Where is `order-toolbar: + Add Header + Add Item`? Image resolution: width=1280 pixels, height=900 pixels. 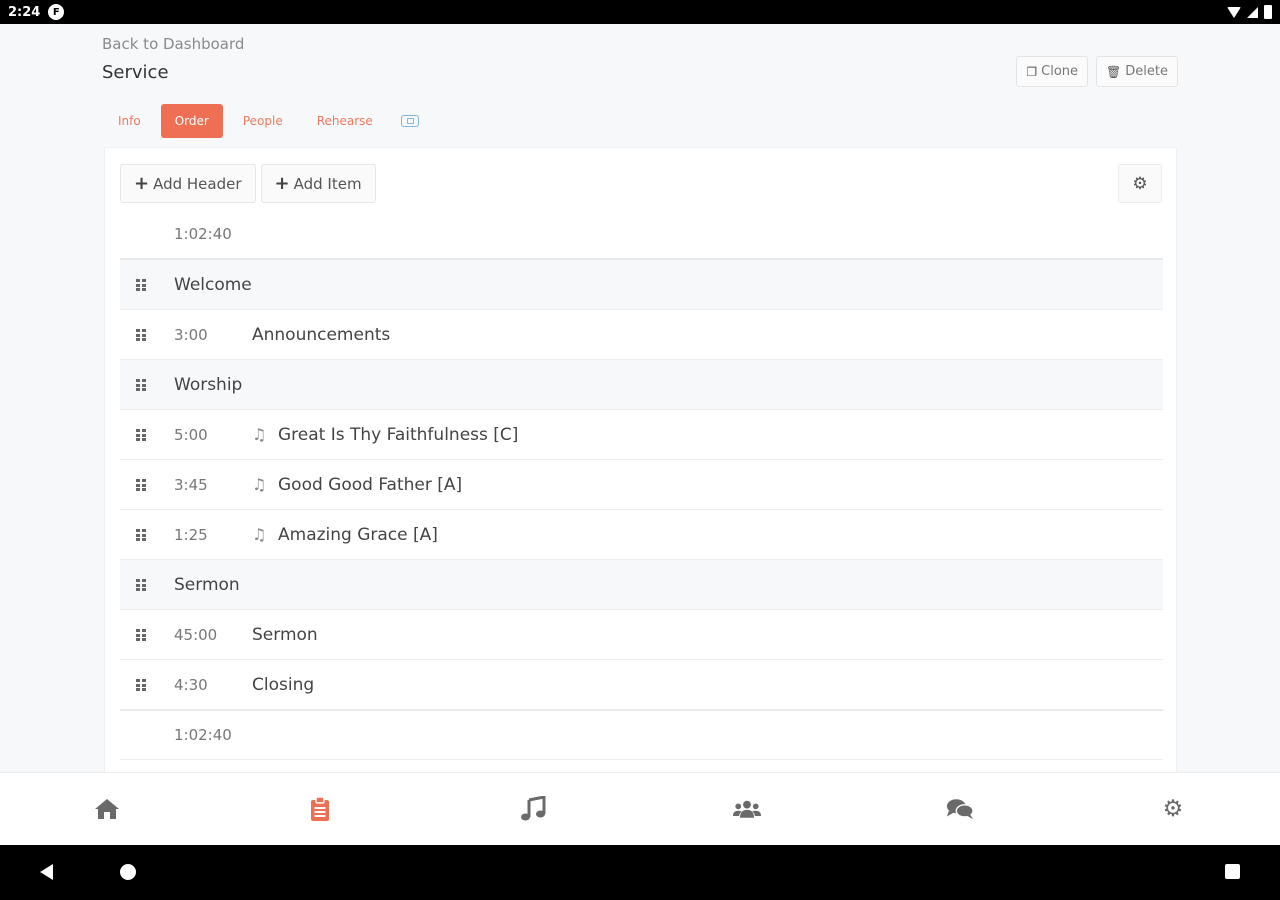 order-toolbar: + Add Header + Add Item is located at coordinates (248, 183).